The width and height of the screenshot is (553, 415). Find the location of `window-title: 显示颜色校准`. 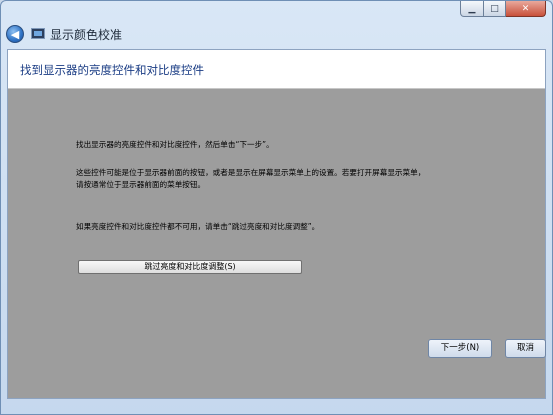

window-title: 显示颜色校准 is located at coordinates (86, 35).